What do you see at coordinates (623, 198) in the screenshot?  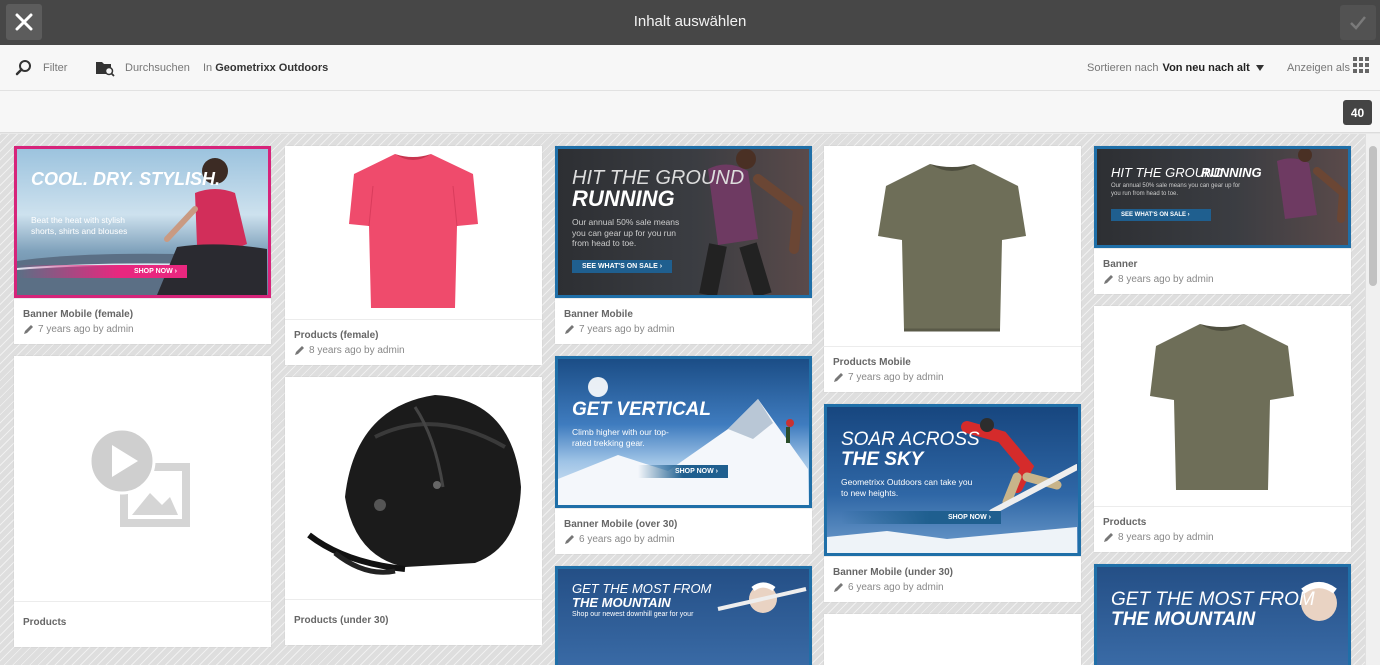 I see `banner-headline-line2: RUNNING` at bounding box center [623, 198].